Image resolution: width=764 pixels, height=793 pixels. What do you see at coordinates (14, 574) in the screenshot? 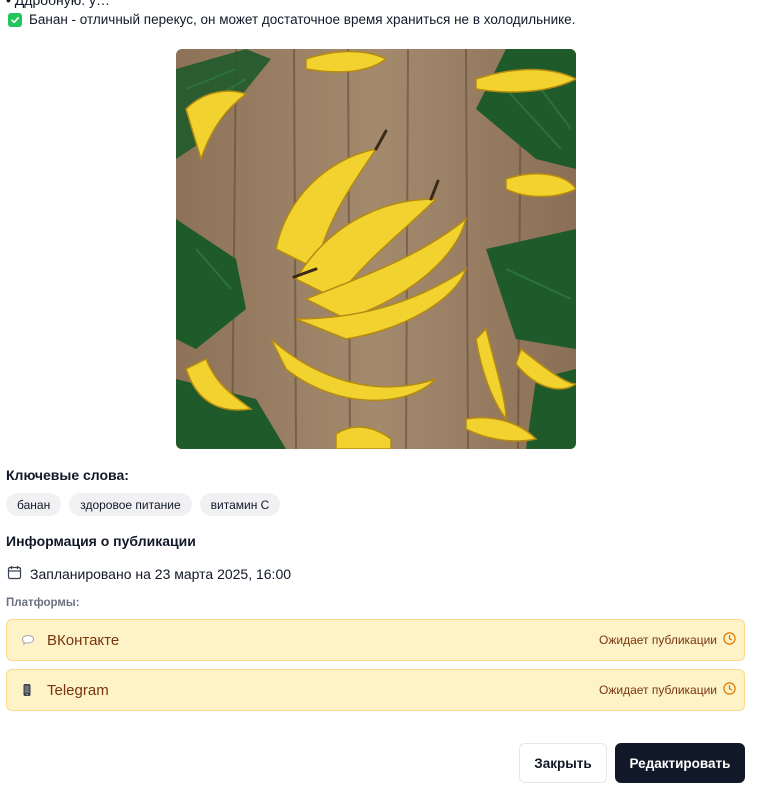
I see `calendar-icon` at bounding box center [14, 574].